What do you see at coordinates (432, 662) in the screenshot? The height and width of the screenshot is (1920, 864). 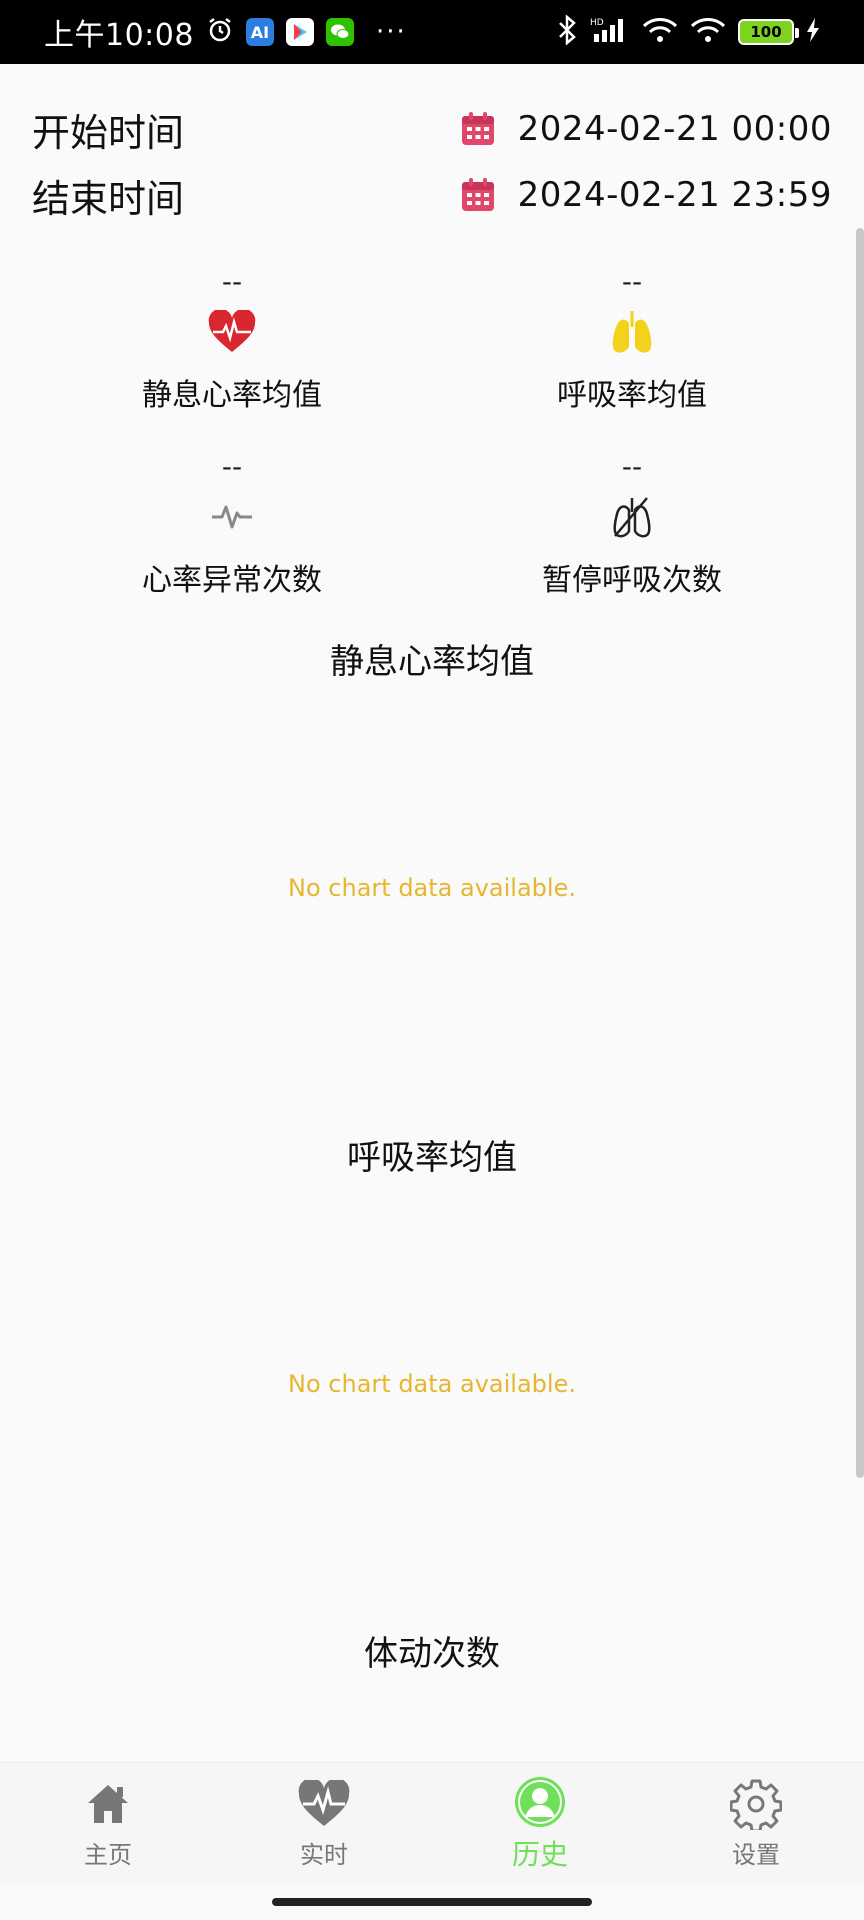 I see `chart-title-resting-heart-rate: 静息心率均值` at bounding box center [432, 662].